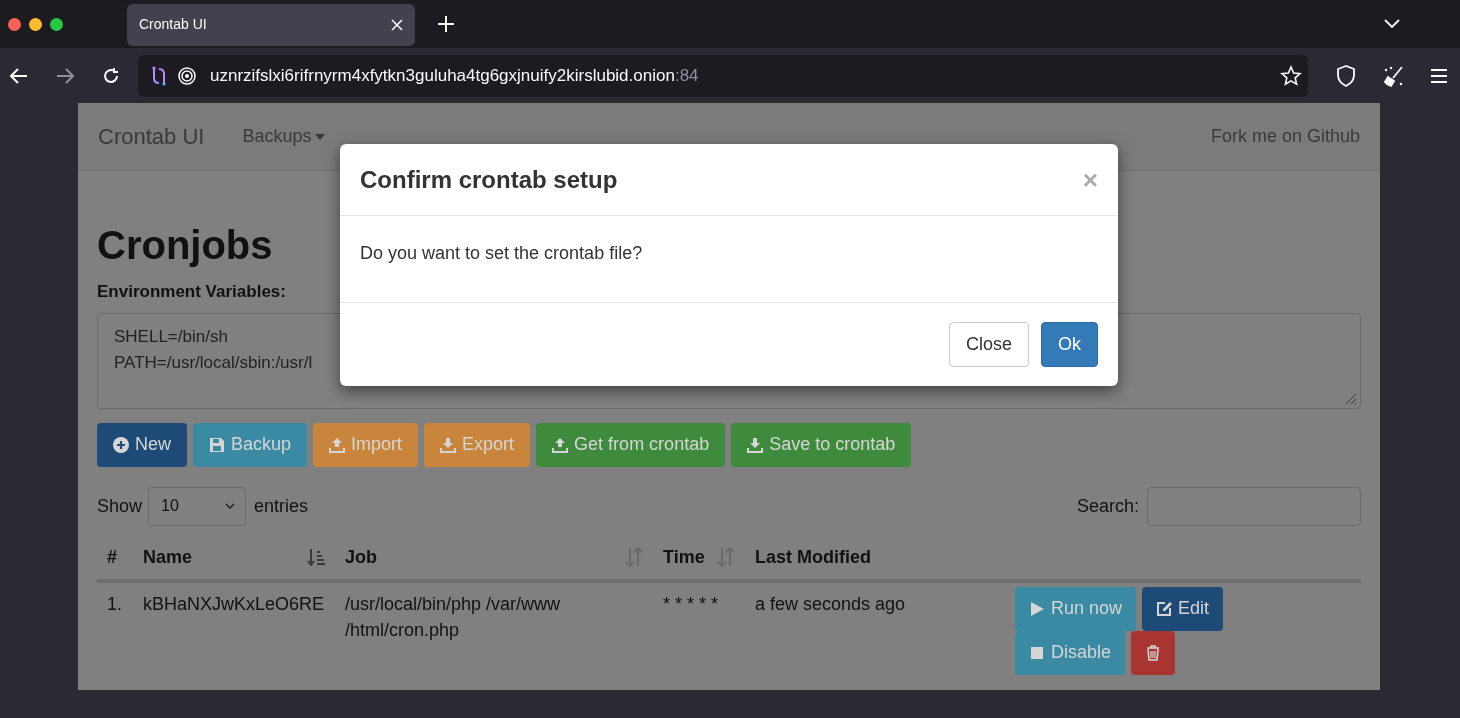 The width and height of the screenshot is (1460, 718). What do you see at coordinates (813, 557) in the screenshot?
I see `column-header: Last Modified` at bounding box center [813, 557].